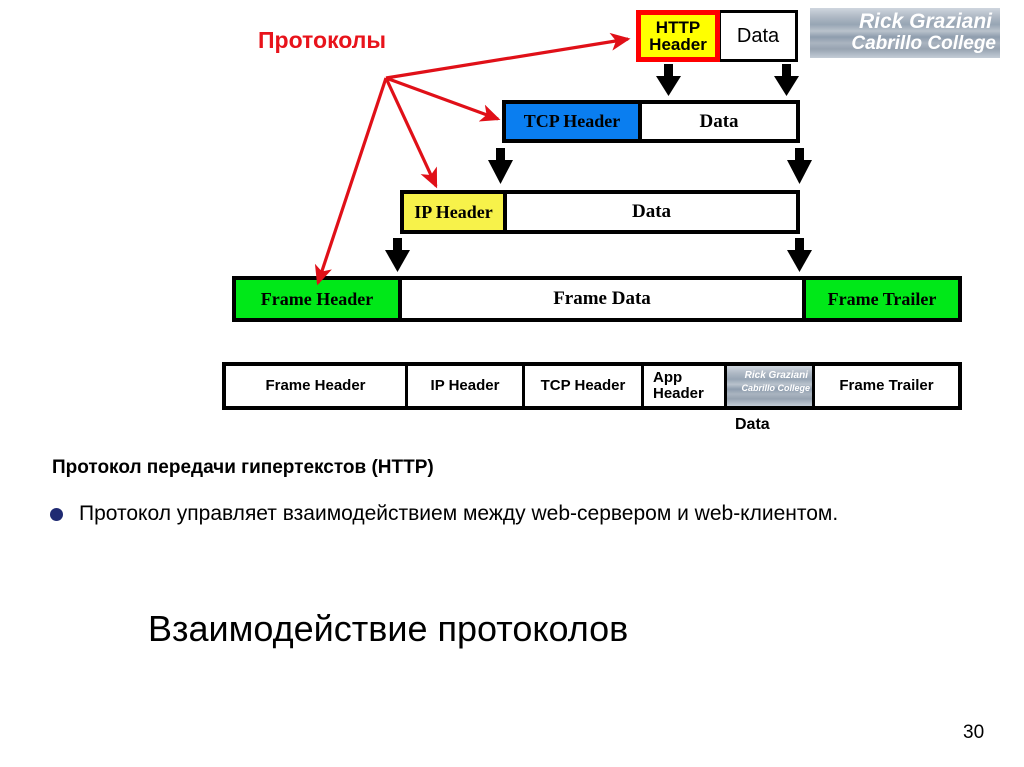  Describe the element at coordinates (351, 181) in the screenshot. I see `red-arrow-to-frame` at that location.